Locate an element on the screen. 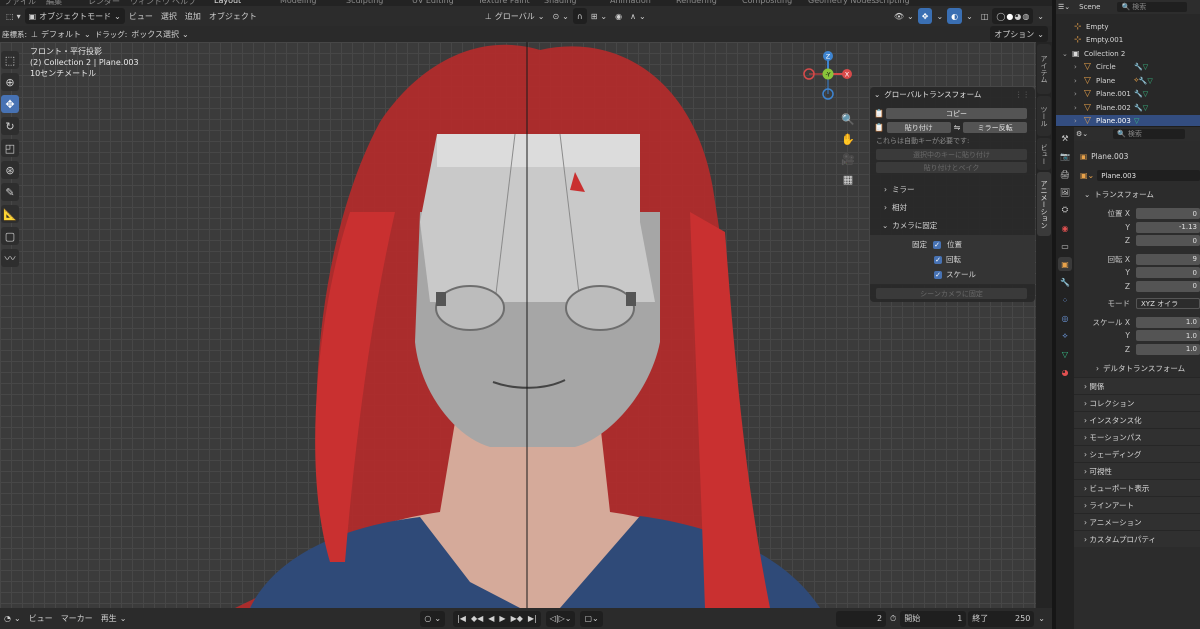 This screenshot has width=1200, height=629. outliner-editor-icon: ☰⌄ is located at coordinates (1064, 7).